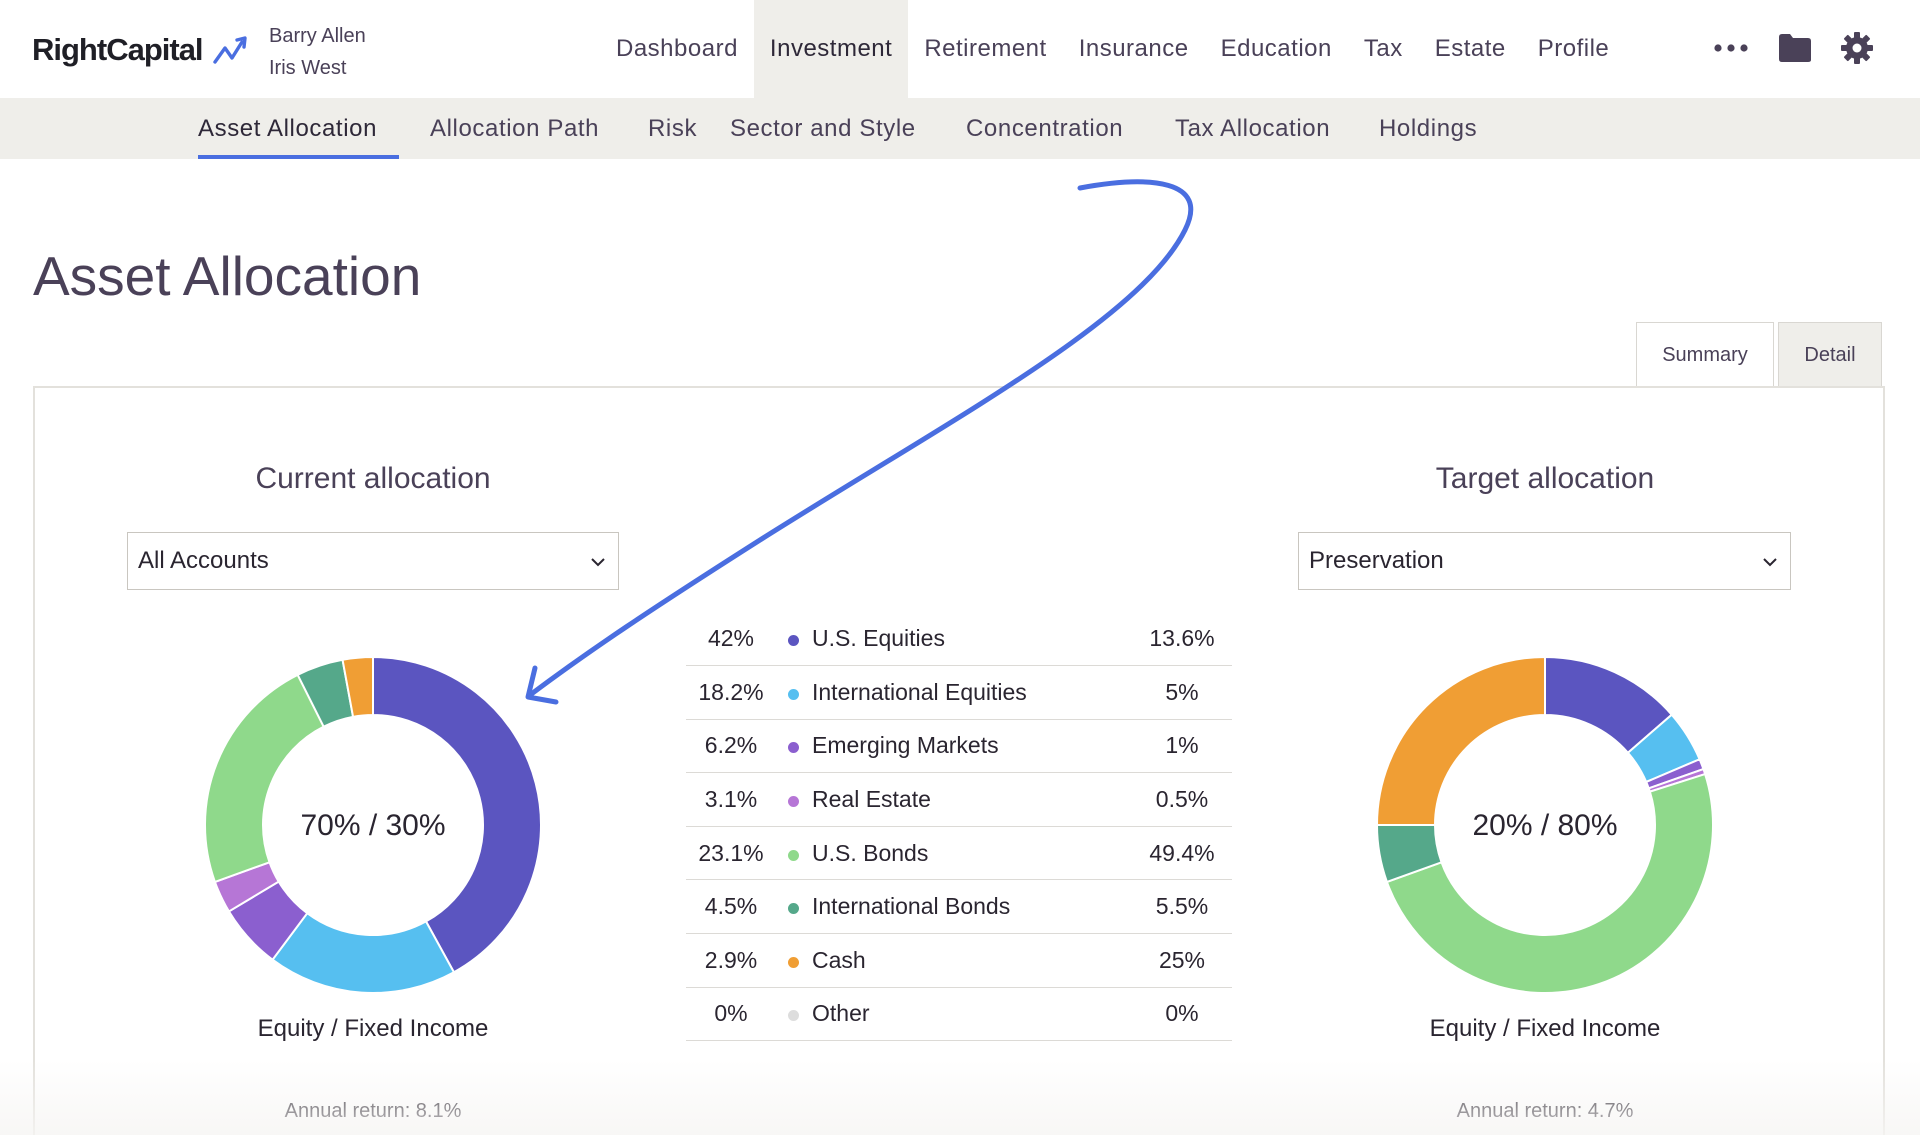 Image resolution: width=1920 pixels, height=1135 pixels. What do you see at coordinates (1574, 49) in the screenshot?
I see `nav-profile: Profile` at bounding box center [1574, 49].